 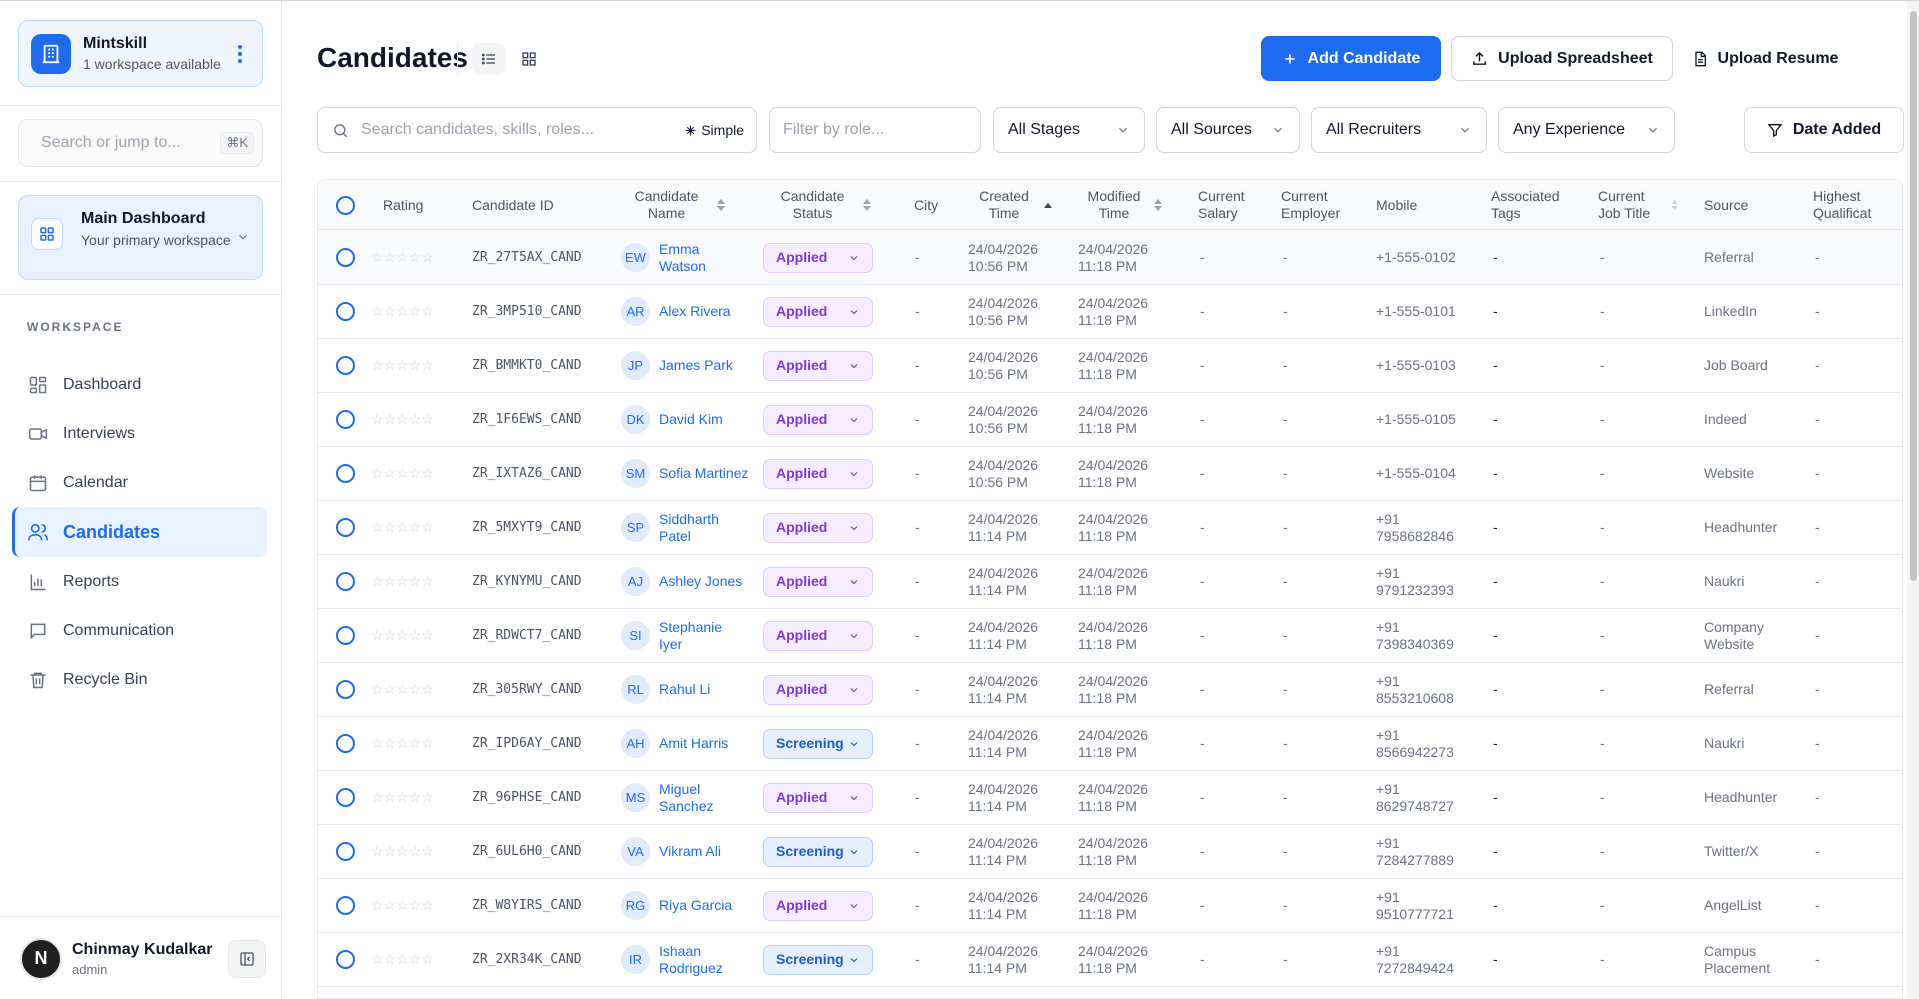 What do you see at coordinates (704, 258) in the screenshot?
I see `candidate-name-link: Emma Watson` at bounding box center [704, 258].